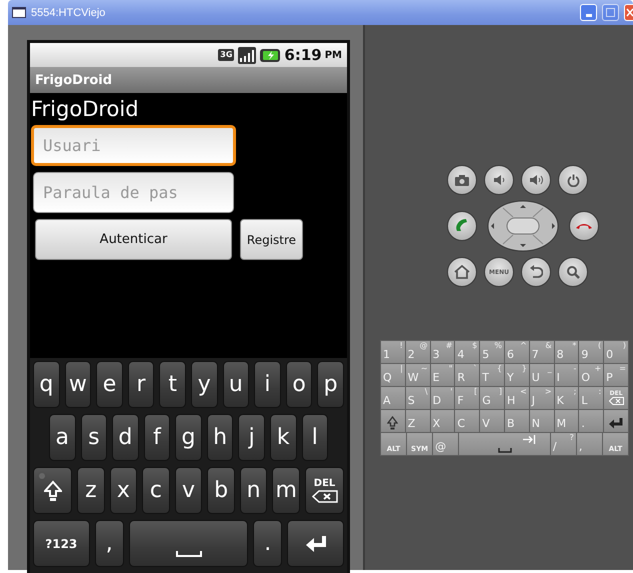 This screenshot has width=633, height=573. I want to click on keyboard-key: p, so click(330, 384).